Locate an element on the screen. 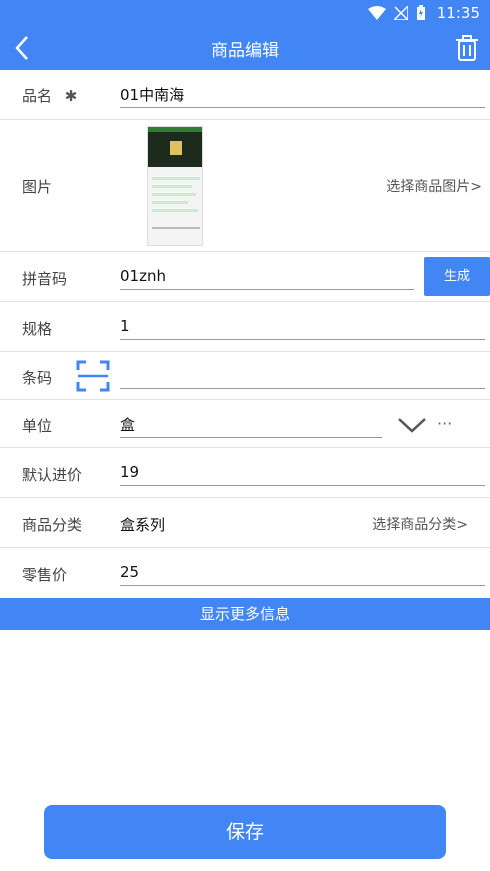 This screenshot has height=871, width=490. unit-row: 单位 盒 ··· is located at coordinates (245, 424).